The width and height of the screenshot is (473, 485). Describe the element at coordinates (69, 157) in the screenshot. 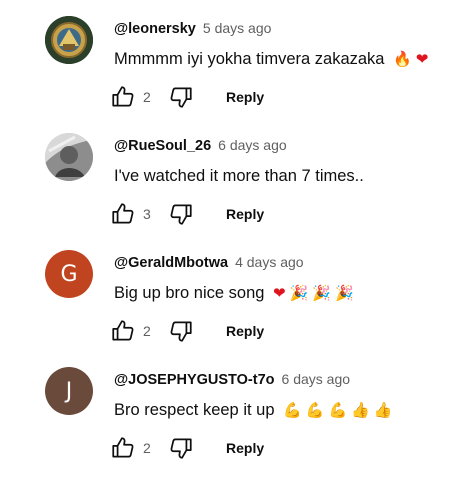

I see `photo-avatar` at that location.